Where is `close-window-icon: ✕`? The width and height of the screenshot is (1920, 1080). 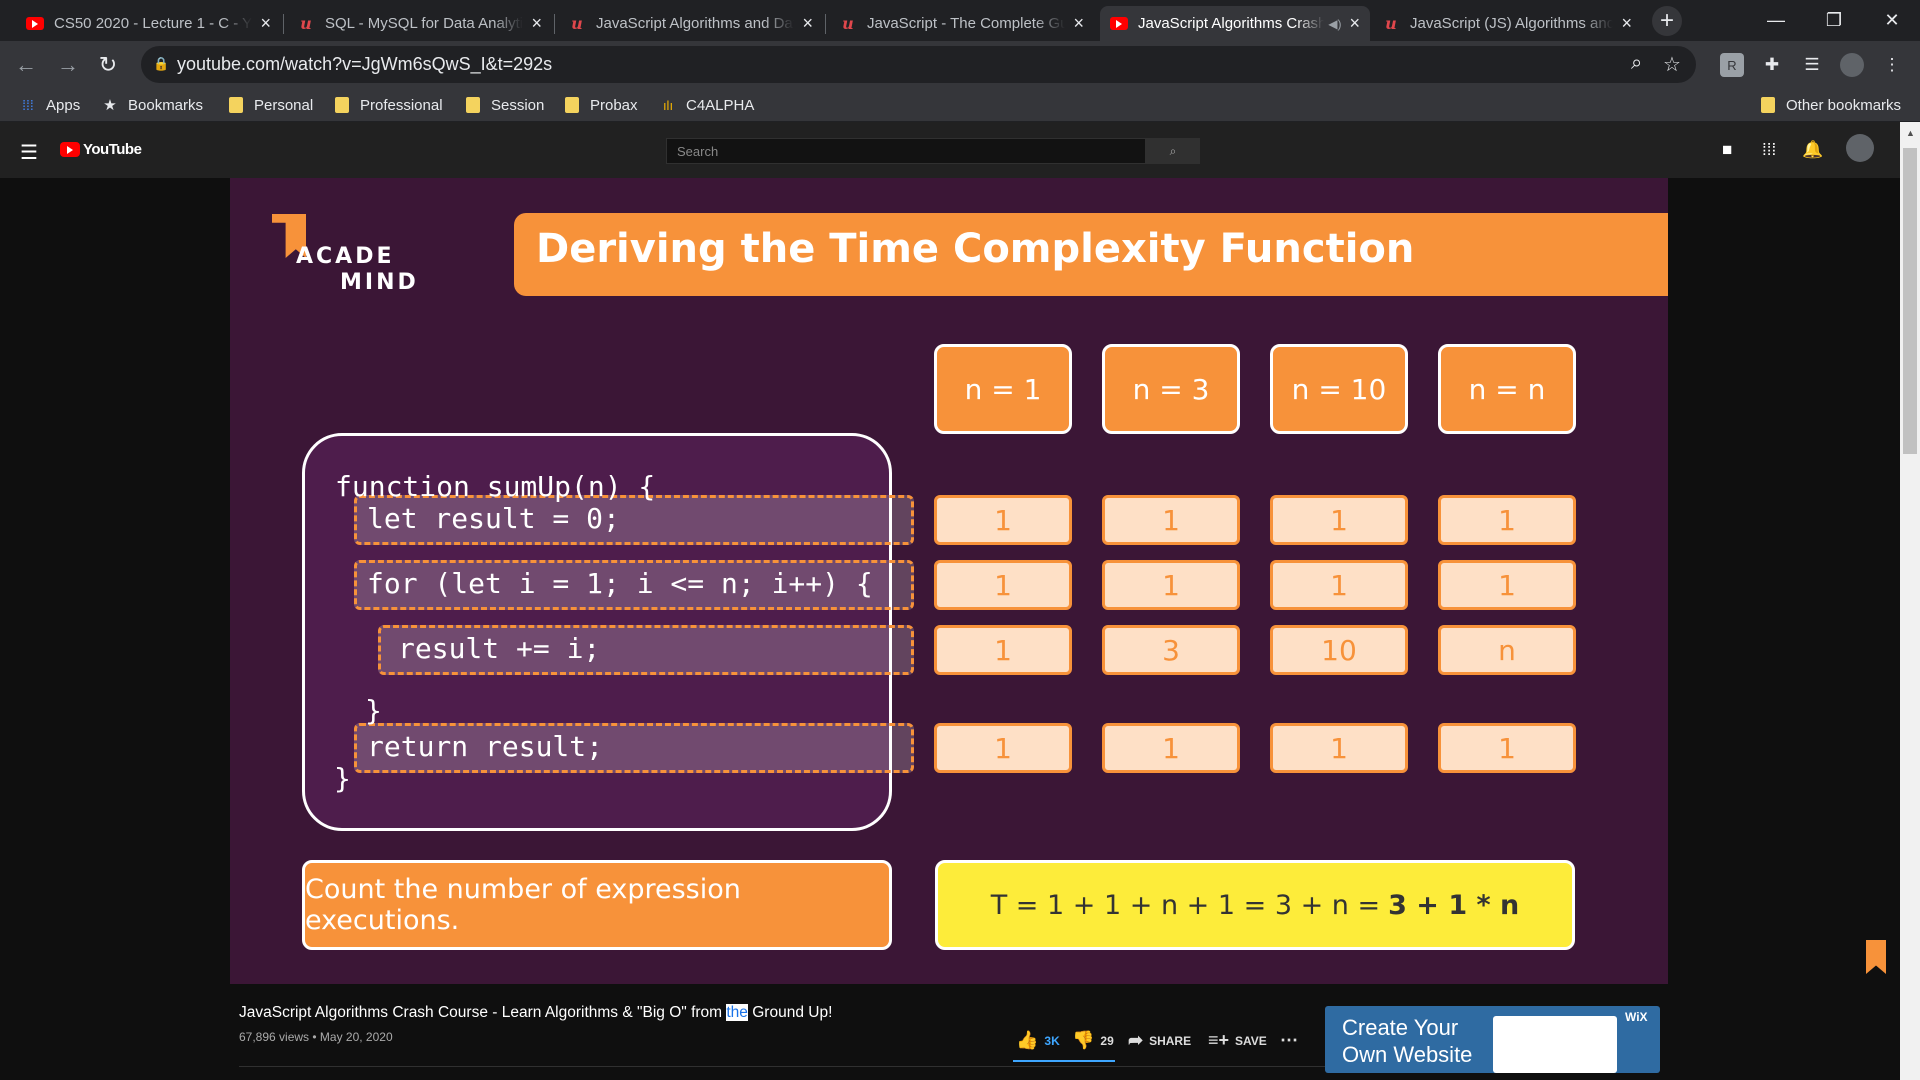
close-window-icon: ✕ is located at coordinates (1892, 20).